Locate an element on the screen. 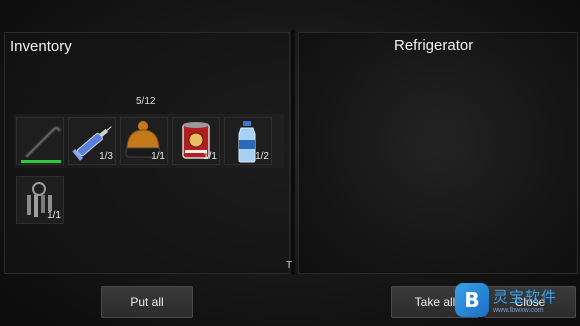  crowbar-icon is located at coordinates (41, 144).